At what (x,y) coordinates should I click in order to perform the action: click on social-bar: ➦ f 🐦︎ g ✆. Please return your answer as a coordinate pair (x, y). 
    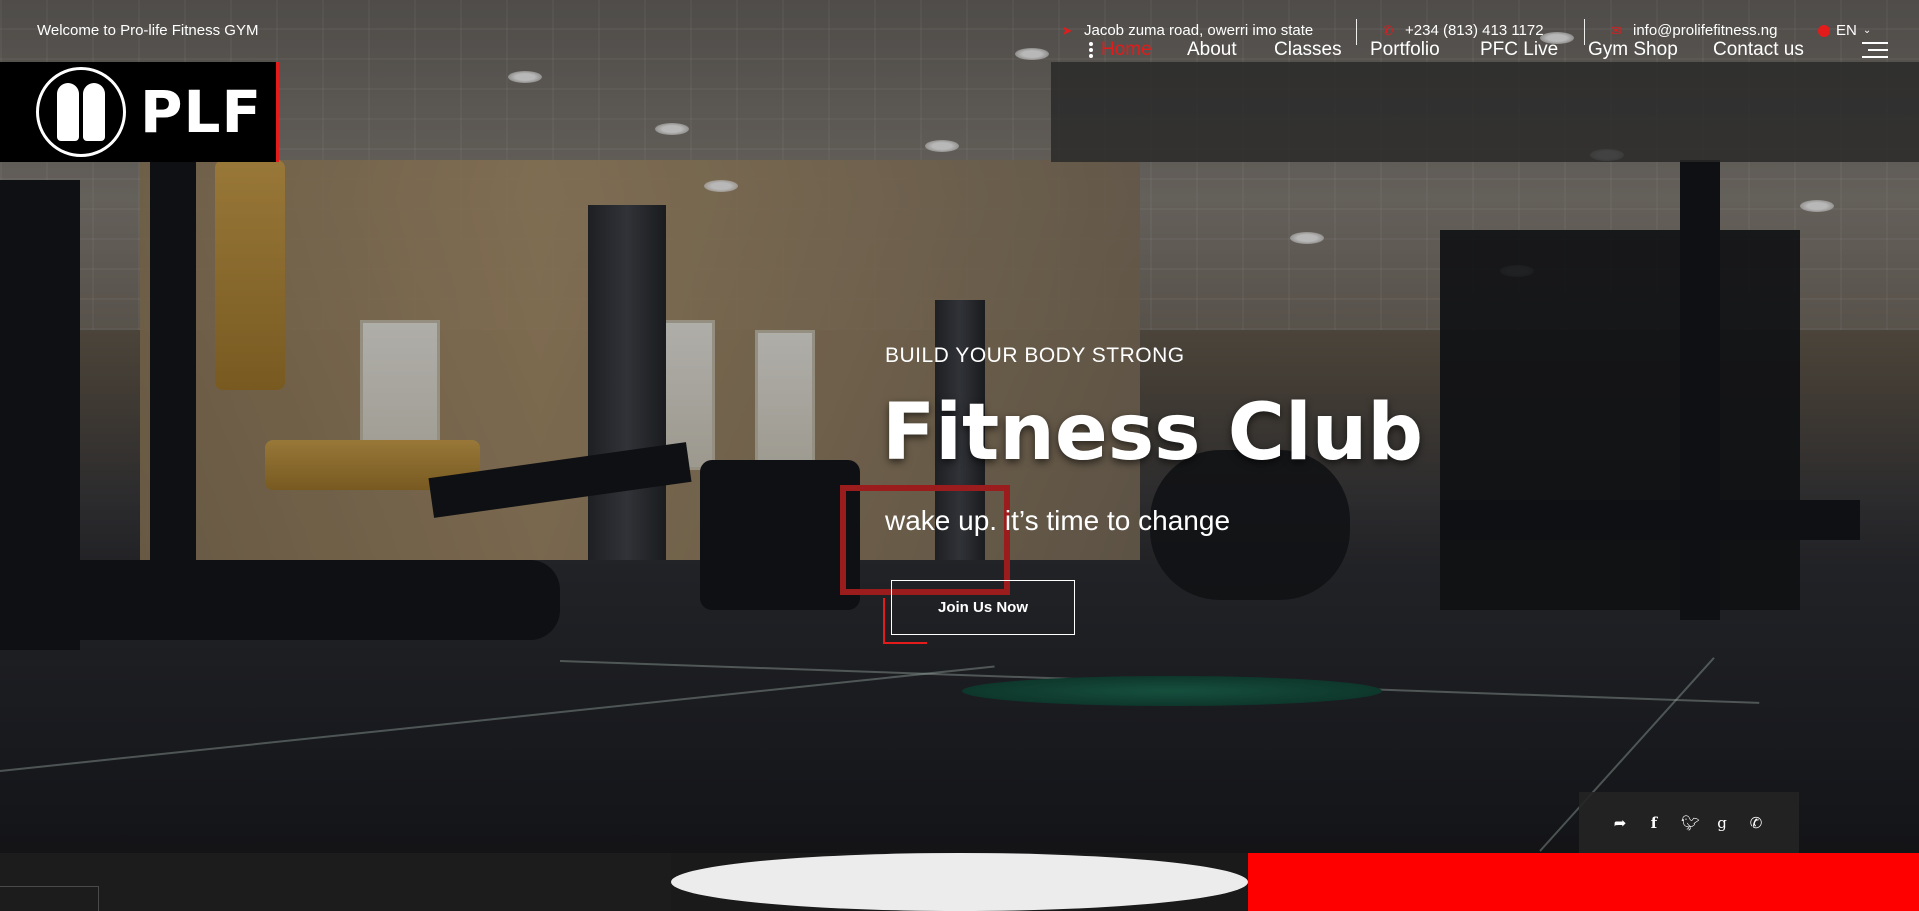
    Looking at the image, I should click on (1689, 822).